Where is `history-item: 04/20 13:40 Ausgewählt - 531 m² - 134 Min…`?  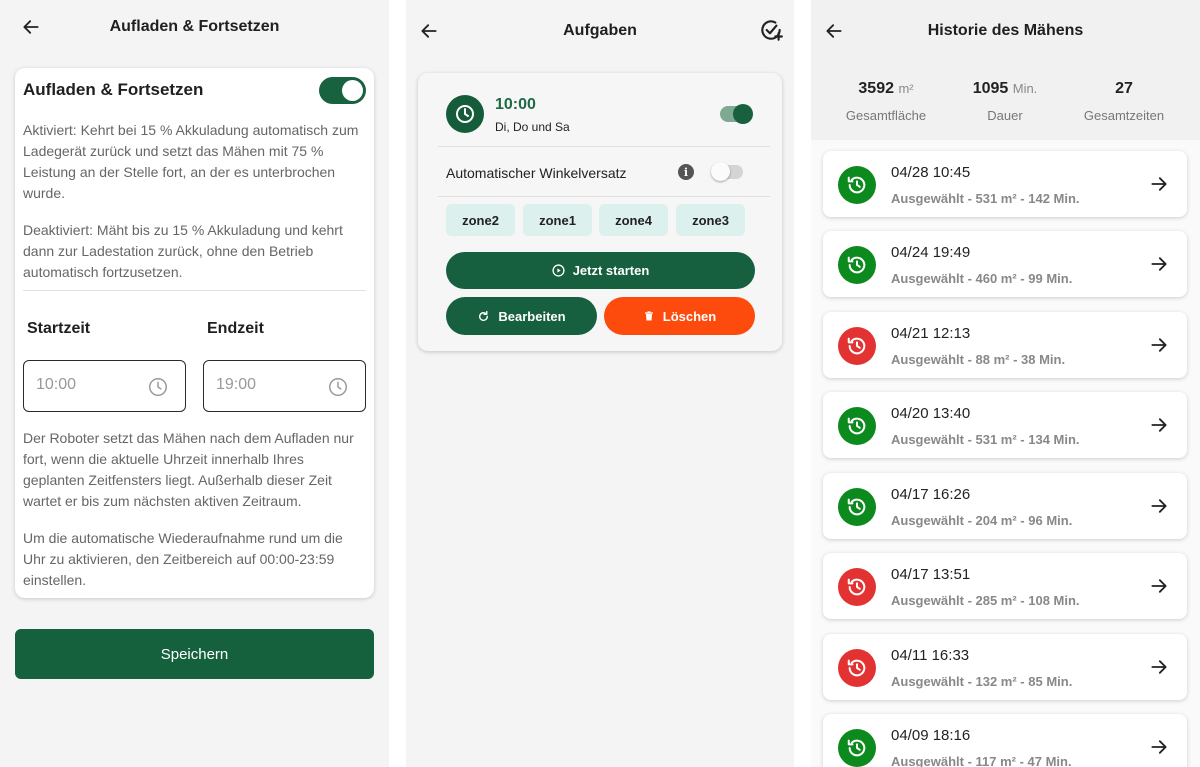
history-item: 04/20 13:40 Ausgewählt - 531 m² - 134 Min… is located at coordinates (1005, 425).